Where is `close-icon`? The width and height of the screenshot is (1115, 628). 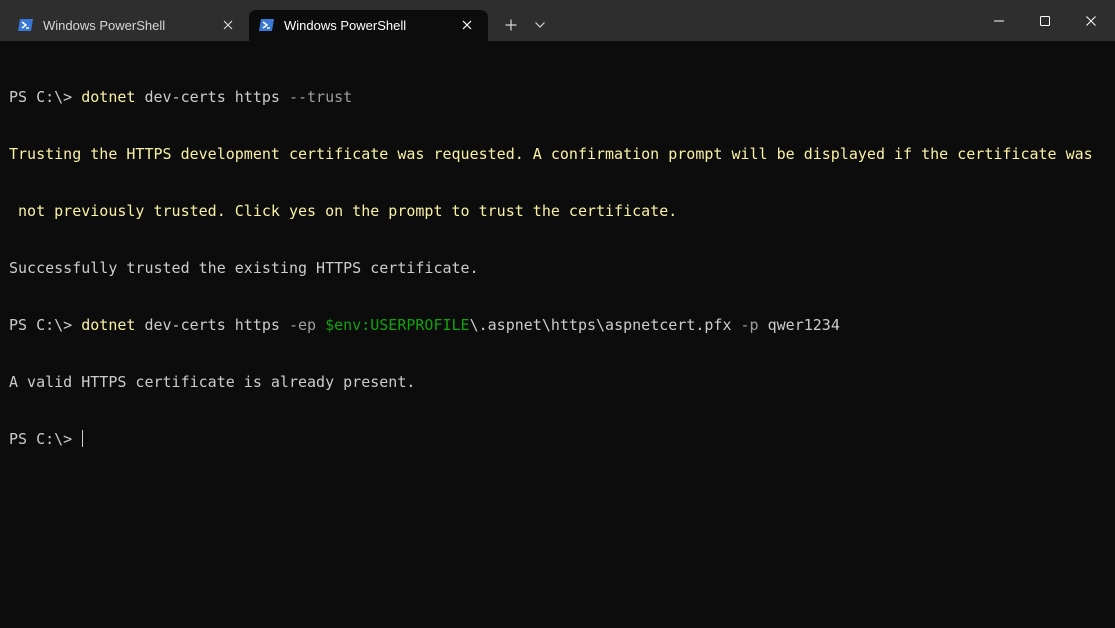 close-icon is located at coordinates (1091, 20).